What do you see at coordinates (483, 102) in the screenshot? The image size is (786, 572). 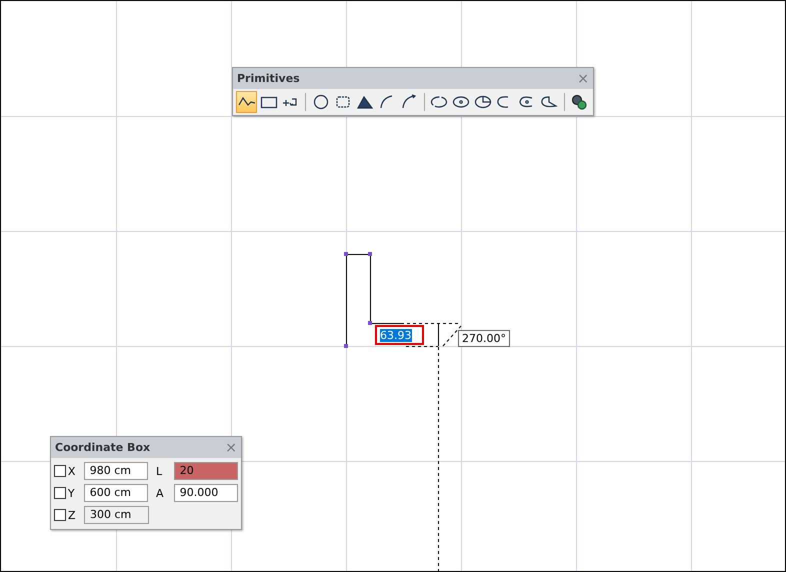 I see `ellipse-pie-icon` at bounding box center [483, 102].